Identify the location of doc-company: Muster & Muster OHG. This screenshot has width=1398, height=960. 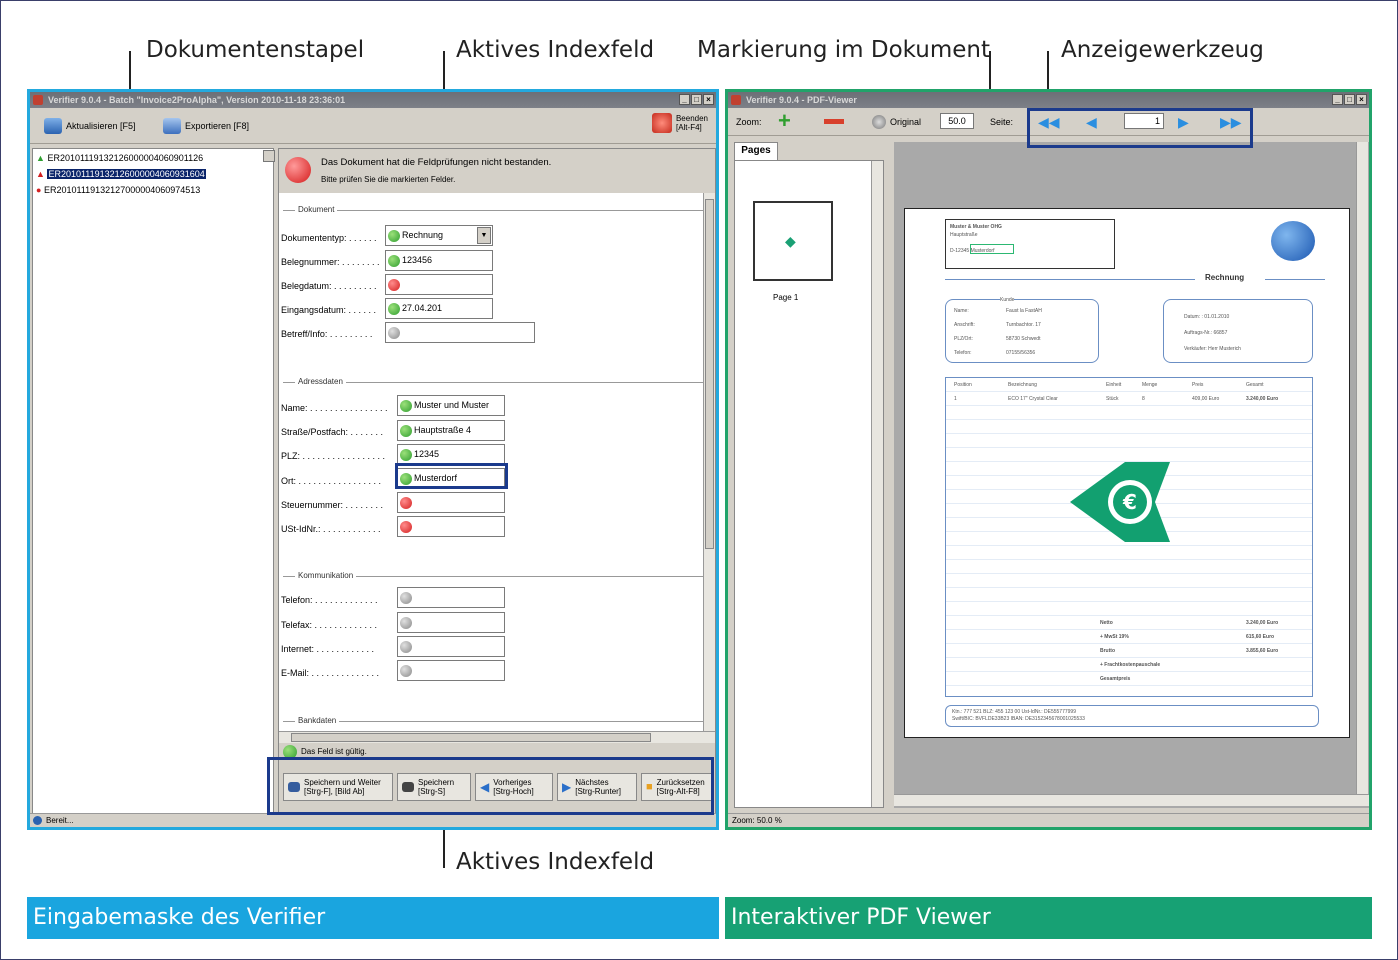
(976, 227).